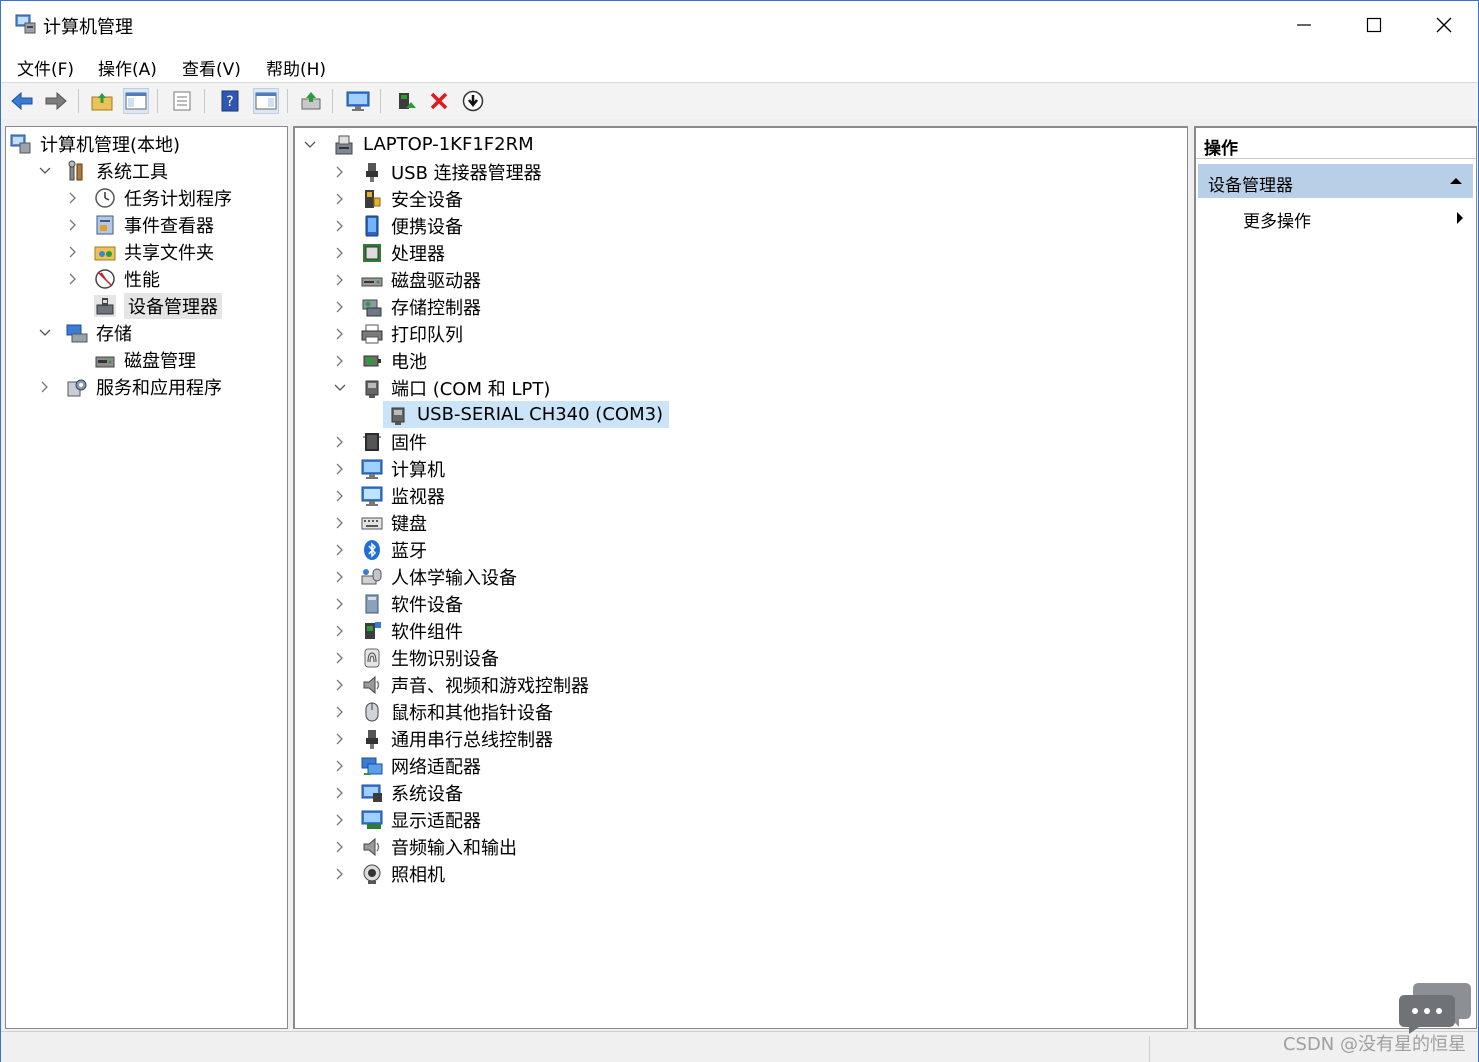 The image size is (1479, 1062). What do you see at coordinates (140, 251) in the screenshot?
I see `tree-item: 共享文件夹` at bounding box center [140, 251].